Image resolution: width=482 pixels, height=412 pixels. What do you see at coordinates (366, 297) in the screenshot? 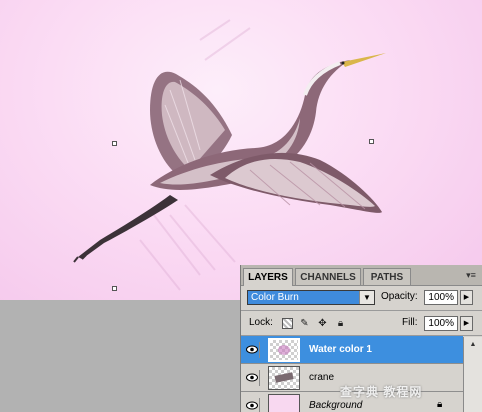
I see `chevron-down-icon: ▼` at bounding box center [366, 297].